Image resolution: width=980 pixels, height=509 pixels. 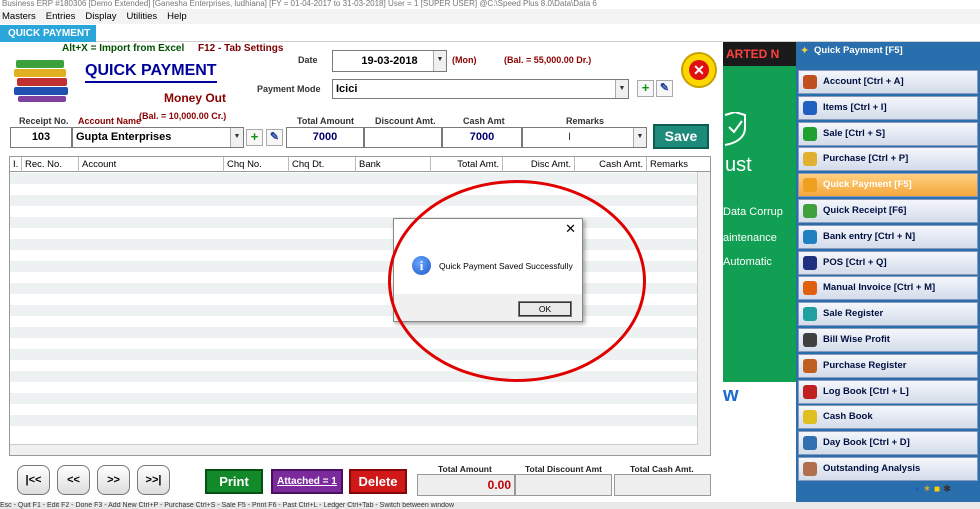 What do you see at coordinates (153, 480) in the screenshot?
I see `last-record-button: >>|` at bounding box center [153, 480].